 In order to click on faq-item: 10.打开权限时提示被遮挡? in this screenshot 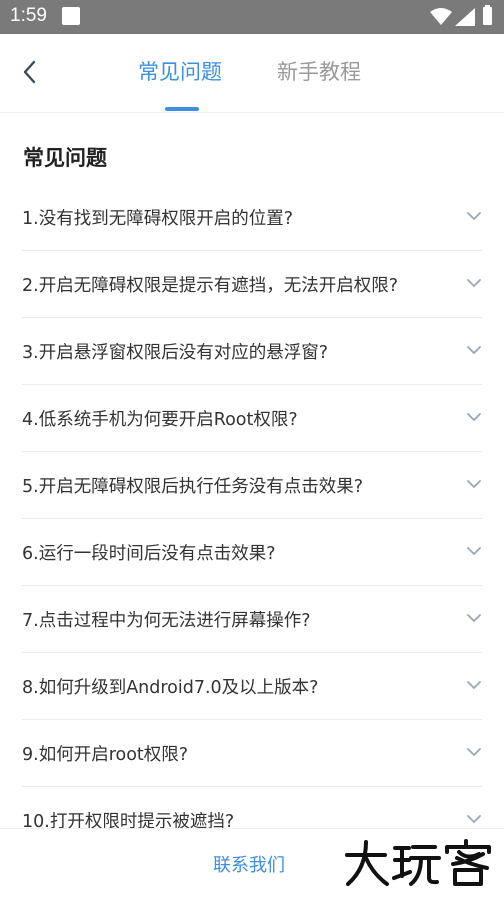, I will do `click(252, 807)`.